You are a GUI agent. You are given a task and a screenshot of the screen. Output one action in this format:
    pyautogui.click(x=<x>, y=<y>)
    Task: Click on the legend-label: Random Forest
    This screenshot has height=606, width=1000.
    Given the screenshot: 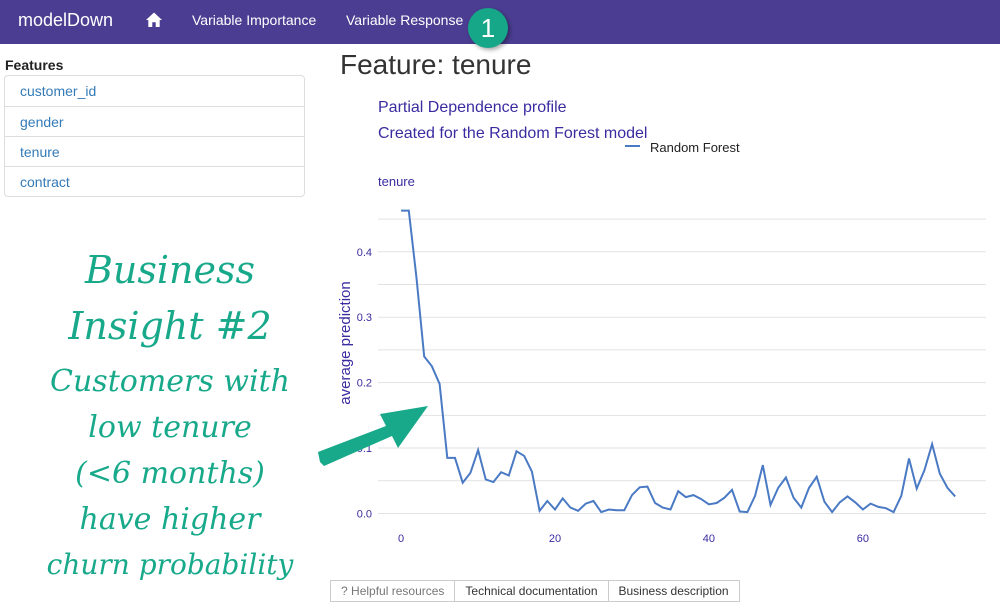 What is the action you would take?
    pyautogui.click(x=695, y=147)
    